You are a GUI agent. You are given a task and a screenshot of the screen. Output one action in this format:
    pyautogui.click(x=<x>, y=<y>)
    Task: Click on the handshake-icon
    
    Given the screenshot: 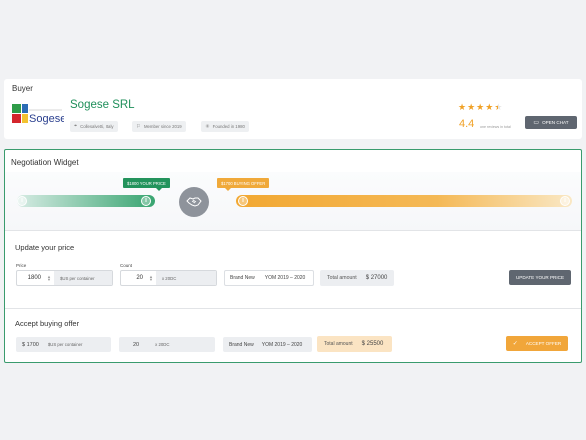 What is the action you would take?
    pyautogui.click(x=194, y=202)
    